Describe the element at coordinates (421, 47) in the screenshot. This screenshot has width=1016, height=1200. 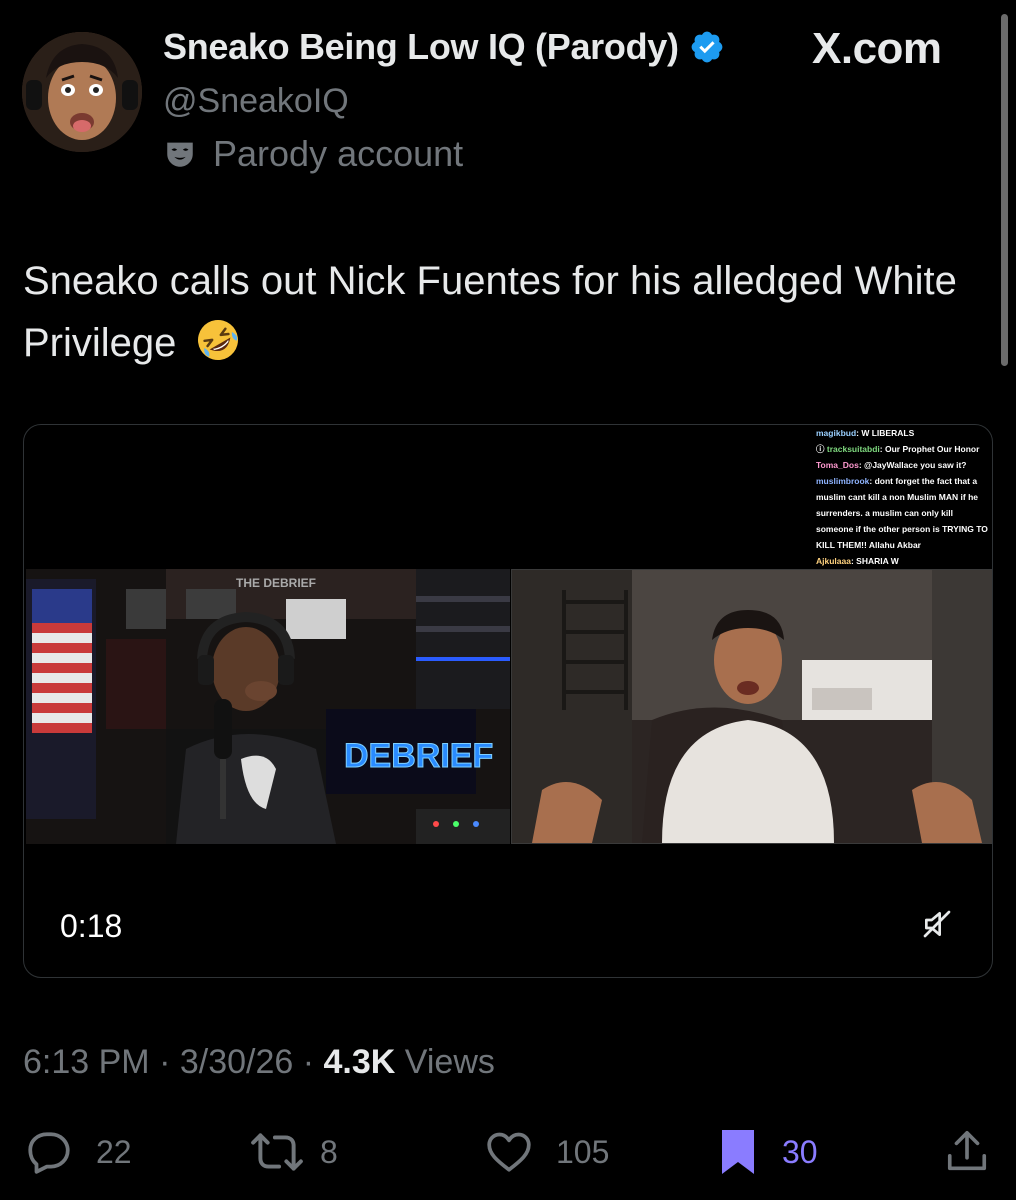
I see `display-name: Sneako Being Low IQ (Parody)` at that location.